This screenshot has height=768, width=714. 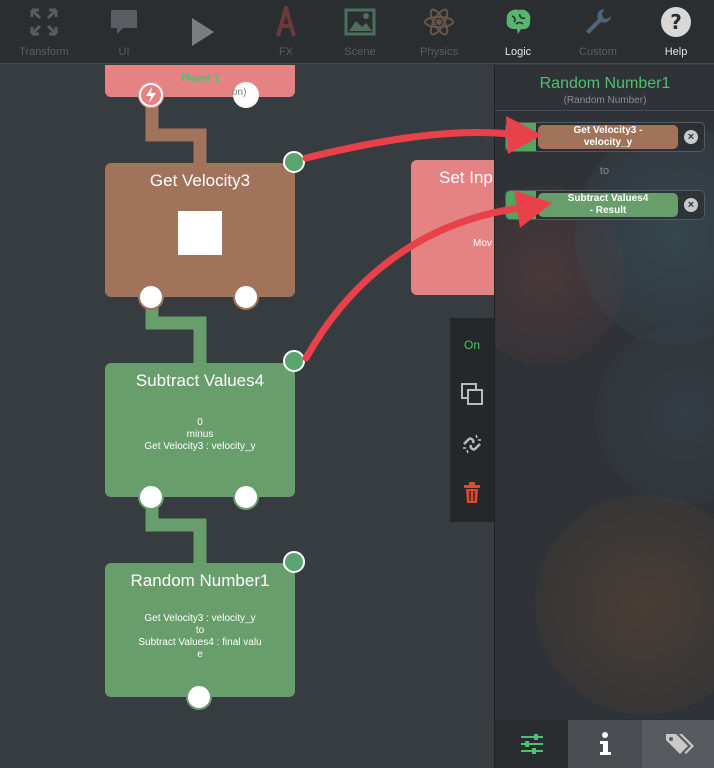 What do you see at coordinates (200, 233) in the screenshot?
I see `block-preview-icon` at bounding box center [200, 233].